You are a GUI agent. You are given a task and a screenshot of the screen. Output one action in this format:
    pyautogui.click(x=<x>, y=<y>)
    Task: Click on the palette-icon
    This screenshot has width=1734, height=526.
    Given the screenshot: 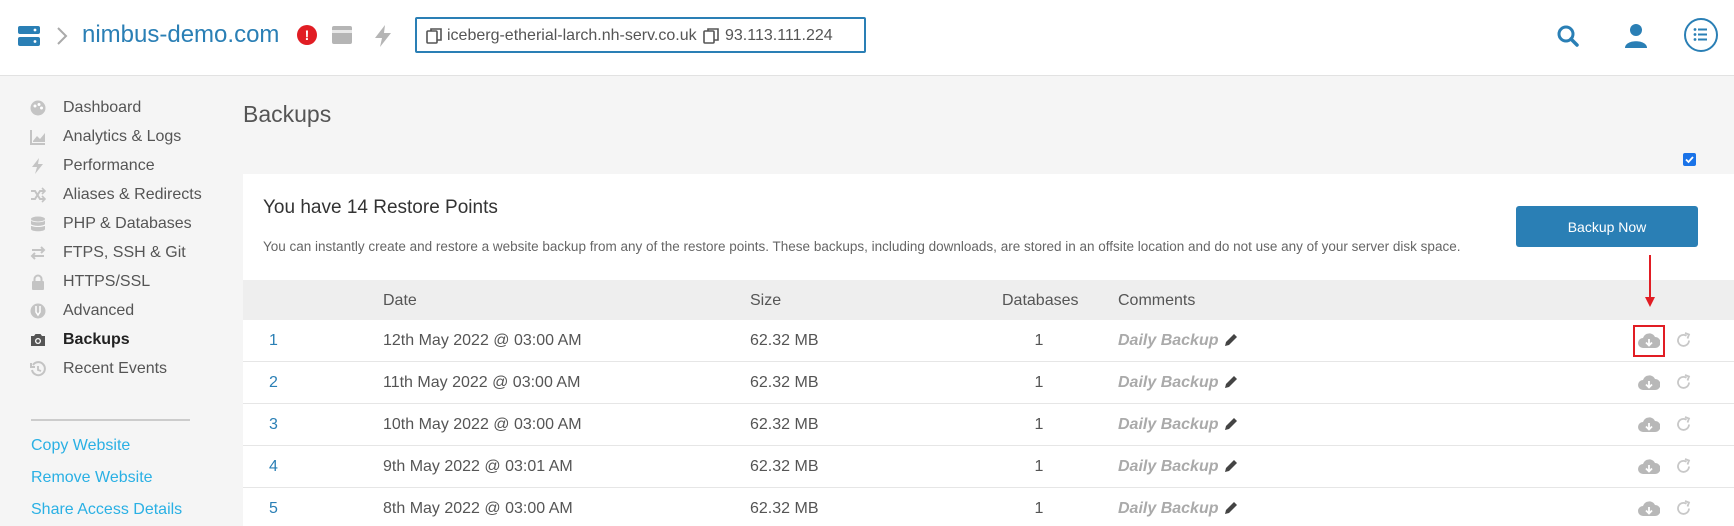 What is the action you would take?
    pyautogui.click(x=38, y=108)
    